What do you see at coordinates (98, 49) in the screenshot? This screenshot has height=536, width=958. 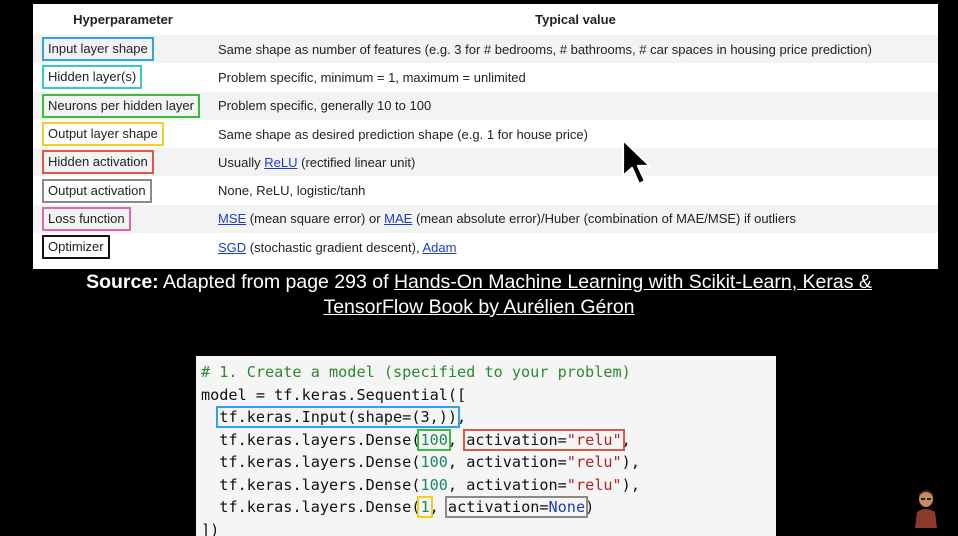 I see `param-input-layer-shape: Input layer shape` at bounding box center [98, 49].